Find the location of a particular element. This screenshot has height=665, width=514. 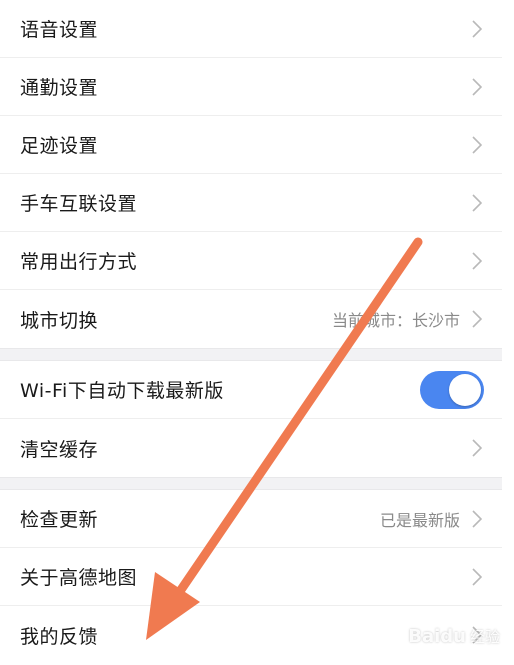

setting-city-switch: 城市切换 当前城市：长沙市 is located at coordinates (251, 319).